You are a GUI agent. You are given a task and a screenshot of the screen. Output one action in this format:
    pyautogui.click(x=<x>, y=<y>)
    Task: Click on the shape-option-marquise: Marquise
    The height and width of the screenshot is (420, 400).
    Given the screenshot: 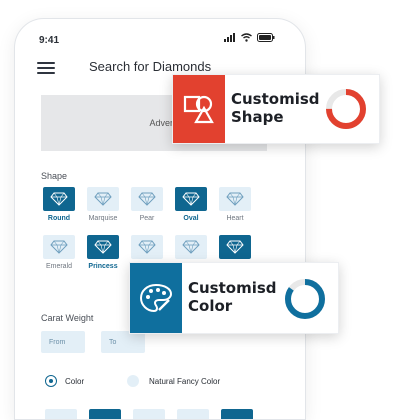 What is the action you would take?
    pyautogui.click(x=103, y=204)
    